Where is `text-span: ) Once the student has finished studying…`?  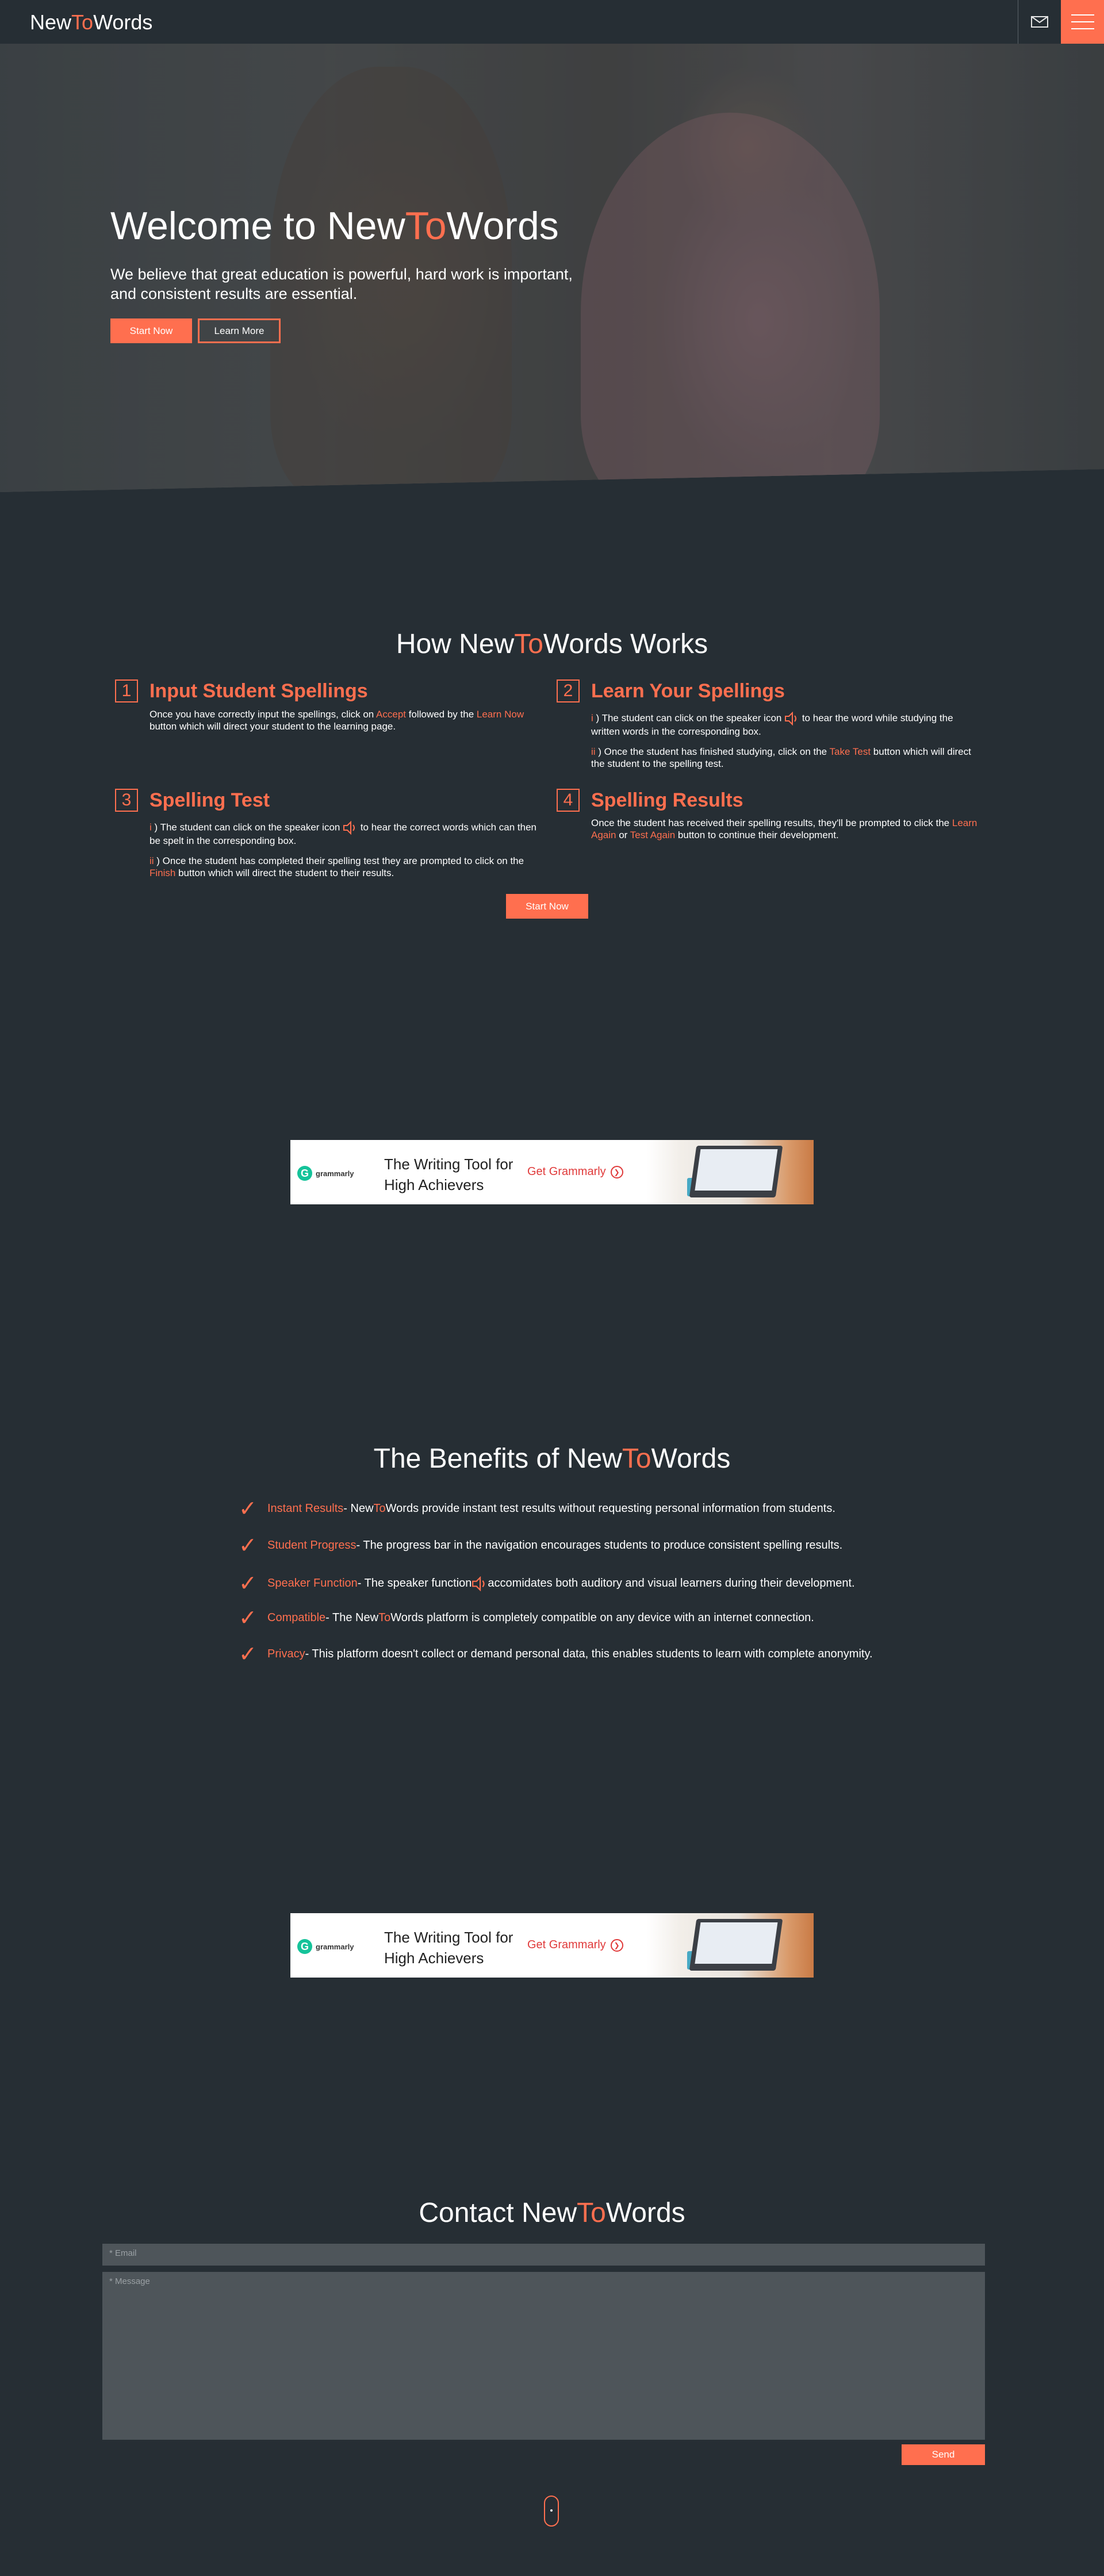 text-span: ) Once the student has finished studying… is located at coordinates (712, 751).